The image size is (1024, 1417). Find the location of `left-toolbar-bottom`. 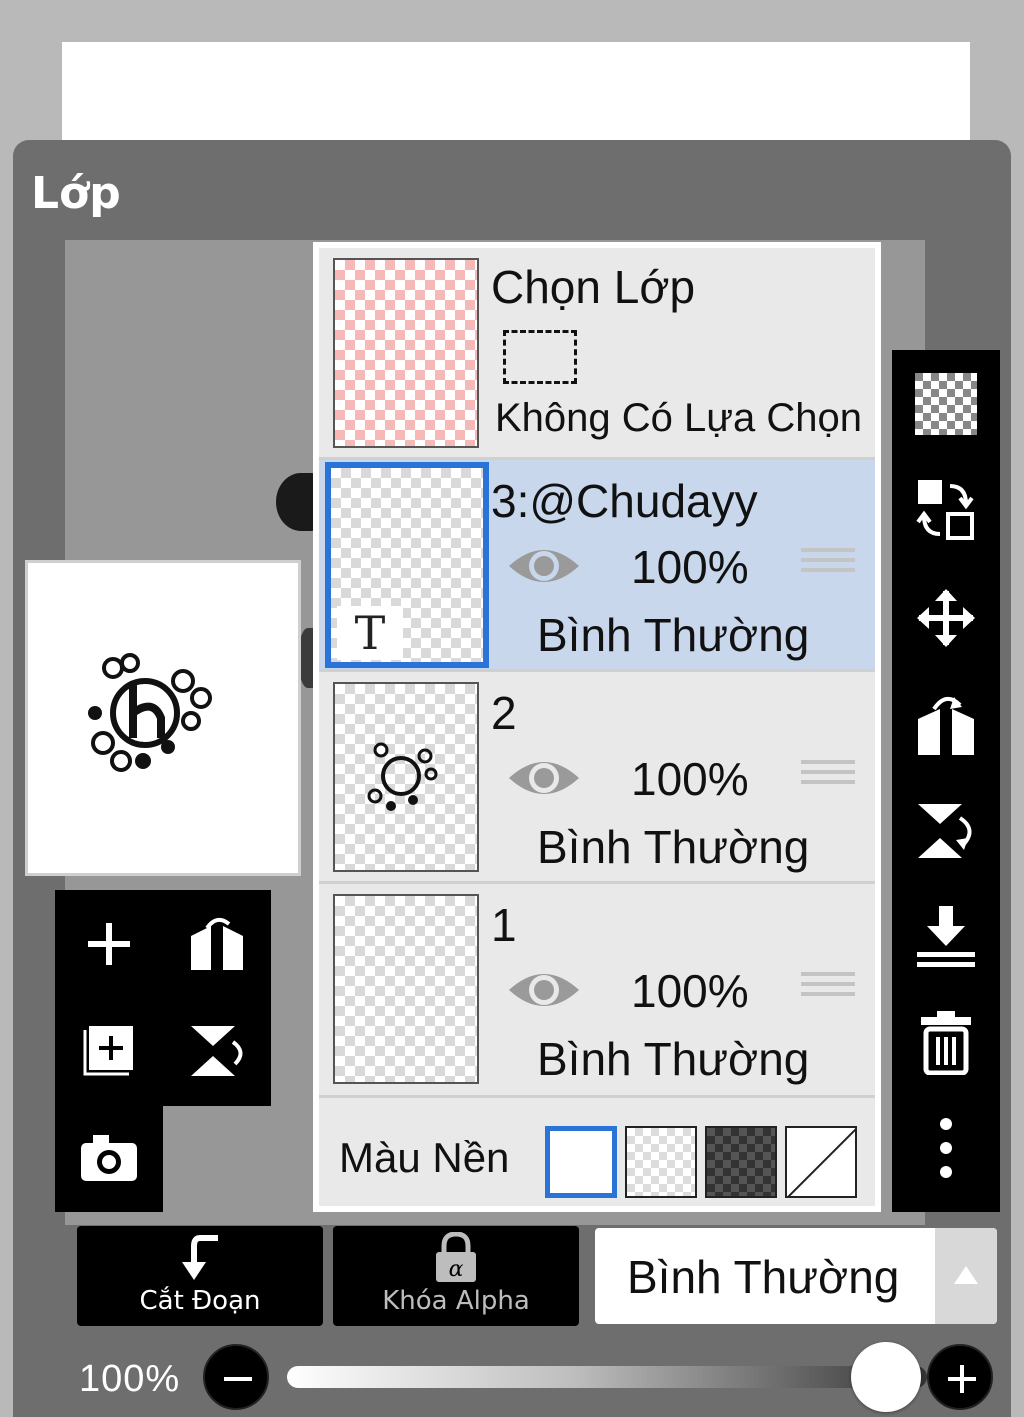

left-toolbar-bottom is located at coordinates (109, 1157).